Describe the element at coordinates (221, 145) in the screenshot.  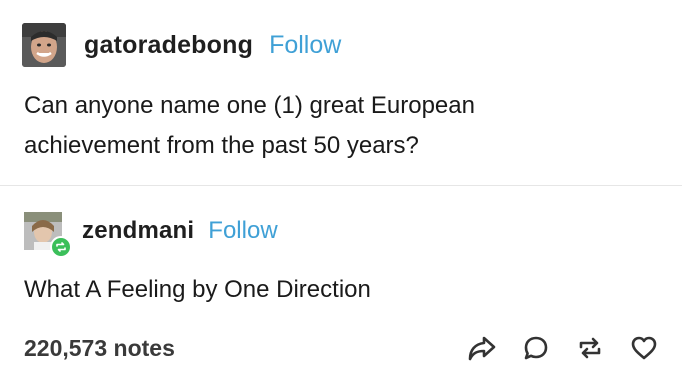
I see `post-text-line: achievement from the past 50 years?` at that location.